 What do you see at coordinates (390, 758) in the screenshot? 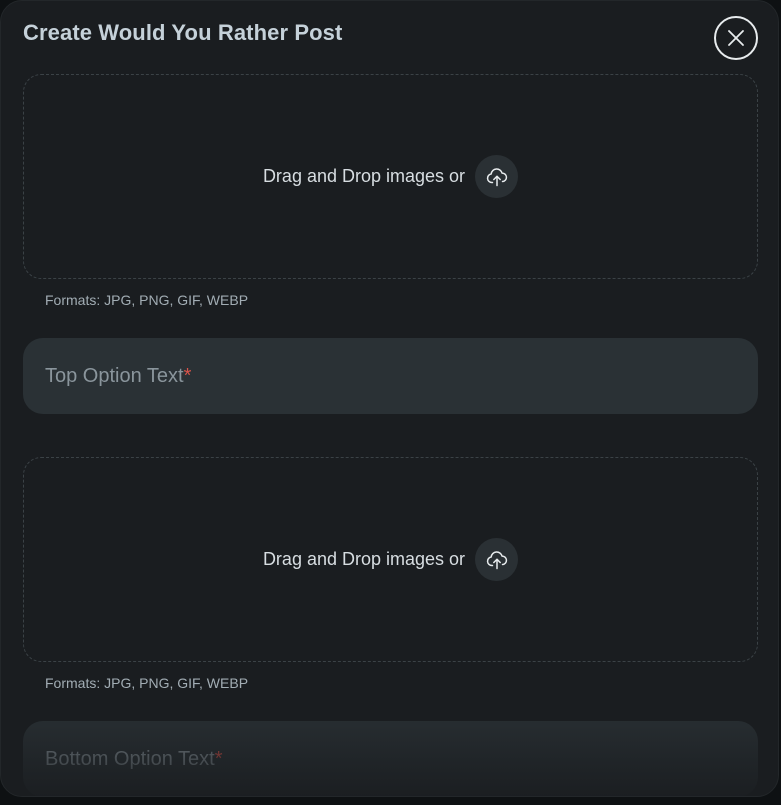
I see `bottom-option-input: Bottom Option Text *` at bounding box center [390, 758].